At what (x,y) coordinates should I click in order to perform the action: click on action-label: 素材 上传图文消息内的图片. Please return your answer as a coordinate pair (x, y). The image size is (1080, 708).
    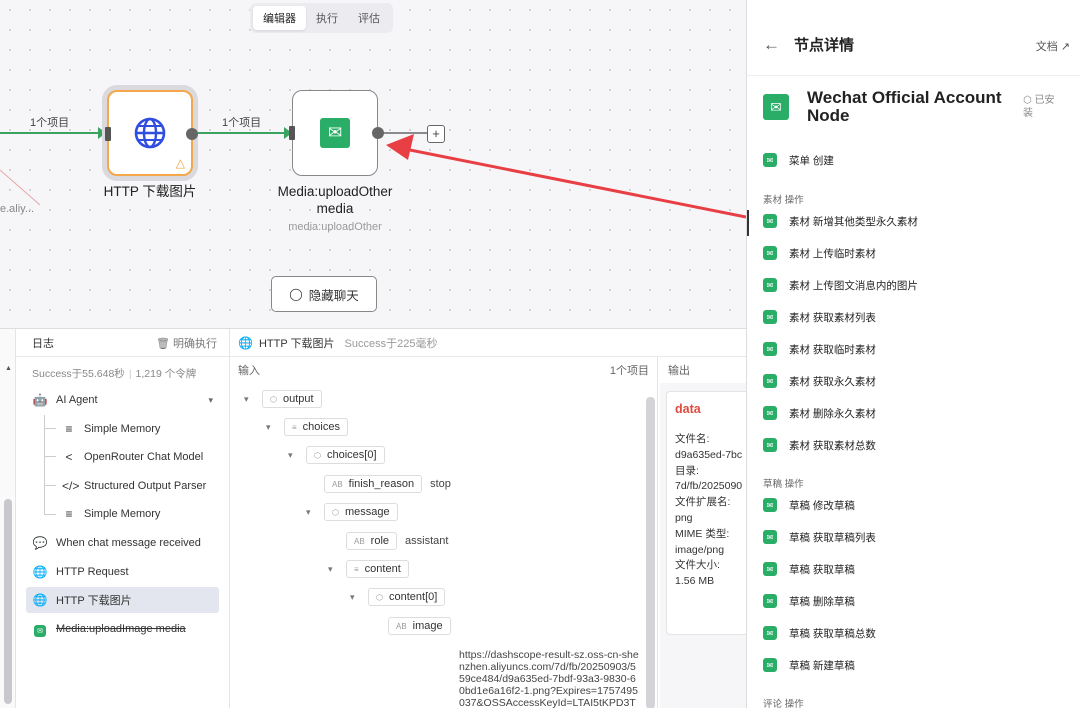
    Looking at the image, I should click on (853, 285).